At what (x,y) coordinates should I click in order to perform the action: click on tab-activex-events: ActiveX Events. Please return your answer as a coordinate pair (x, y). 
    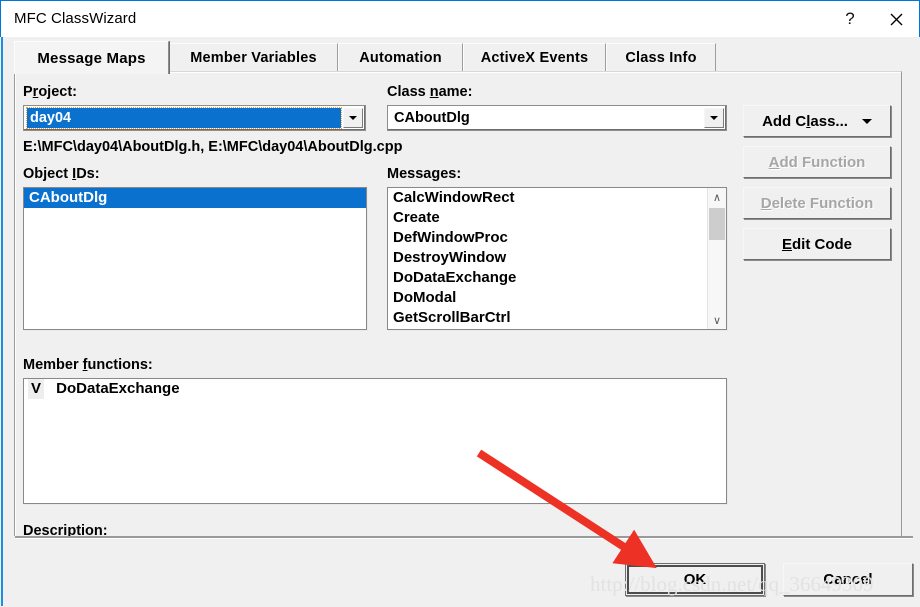
    Looking at the image, I should click on (534, 57).